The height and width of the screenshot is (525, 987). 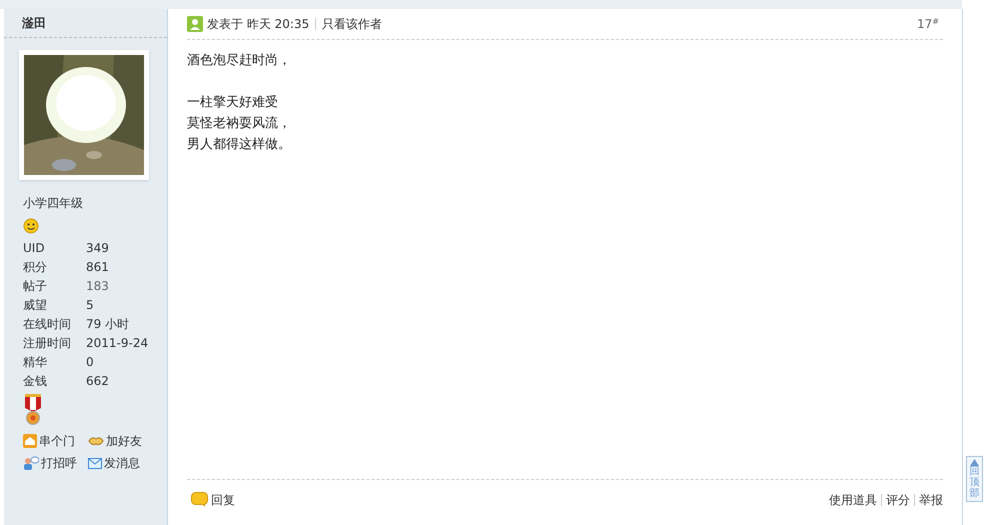 I want to click on post-body: 酒色泡尽赶时尚， 一柱擎天好难受 莫怪老衲耍风流， 男人都得这样做。, so click(x=239, y=103).